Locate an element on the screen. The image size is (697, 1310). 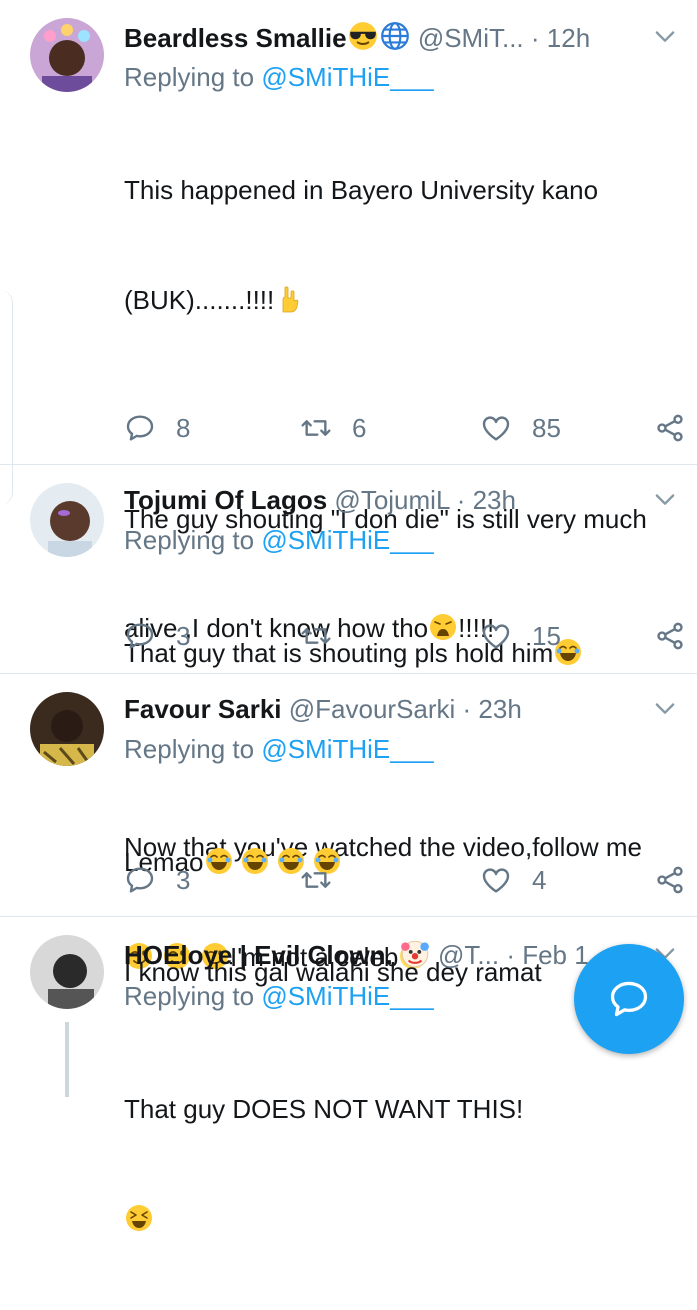
tweet-actions: 8 6 85 is located at coordinates (410, 428).